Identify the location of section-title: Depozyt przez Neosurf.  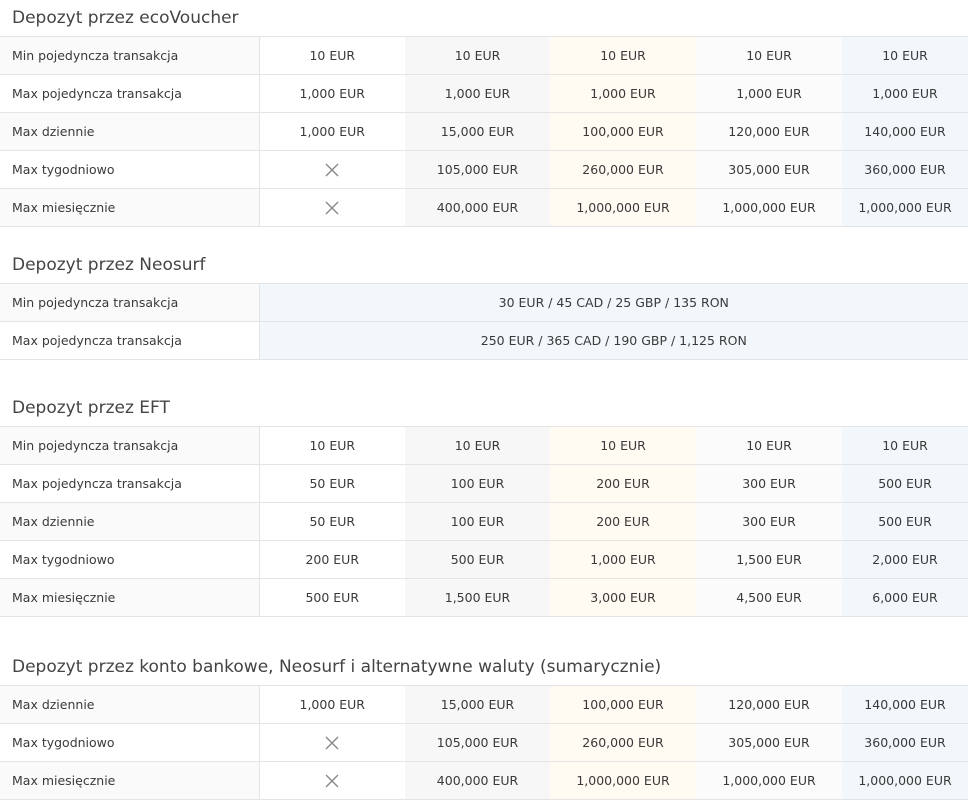
(109, 265).